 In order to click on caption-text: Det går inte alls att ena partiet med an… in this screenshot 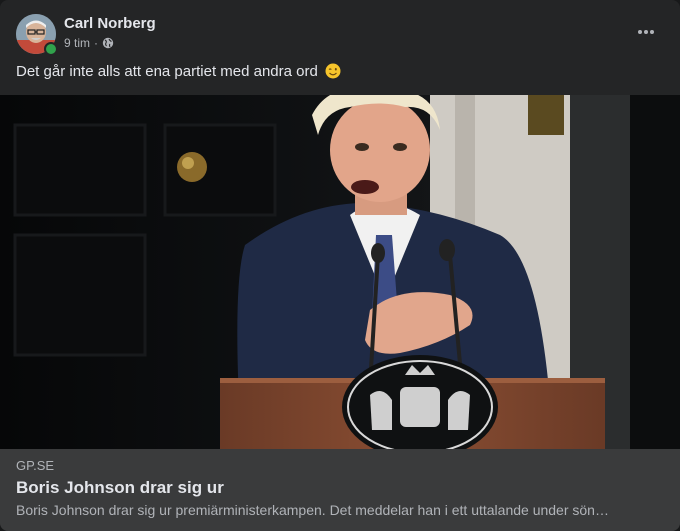, I will do `click(167, 71)`.